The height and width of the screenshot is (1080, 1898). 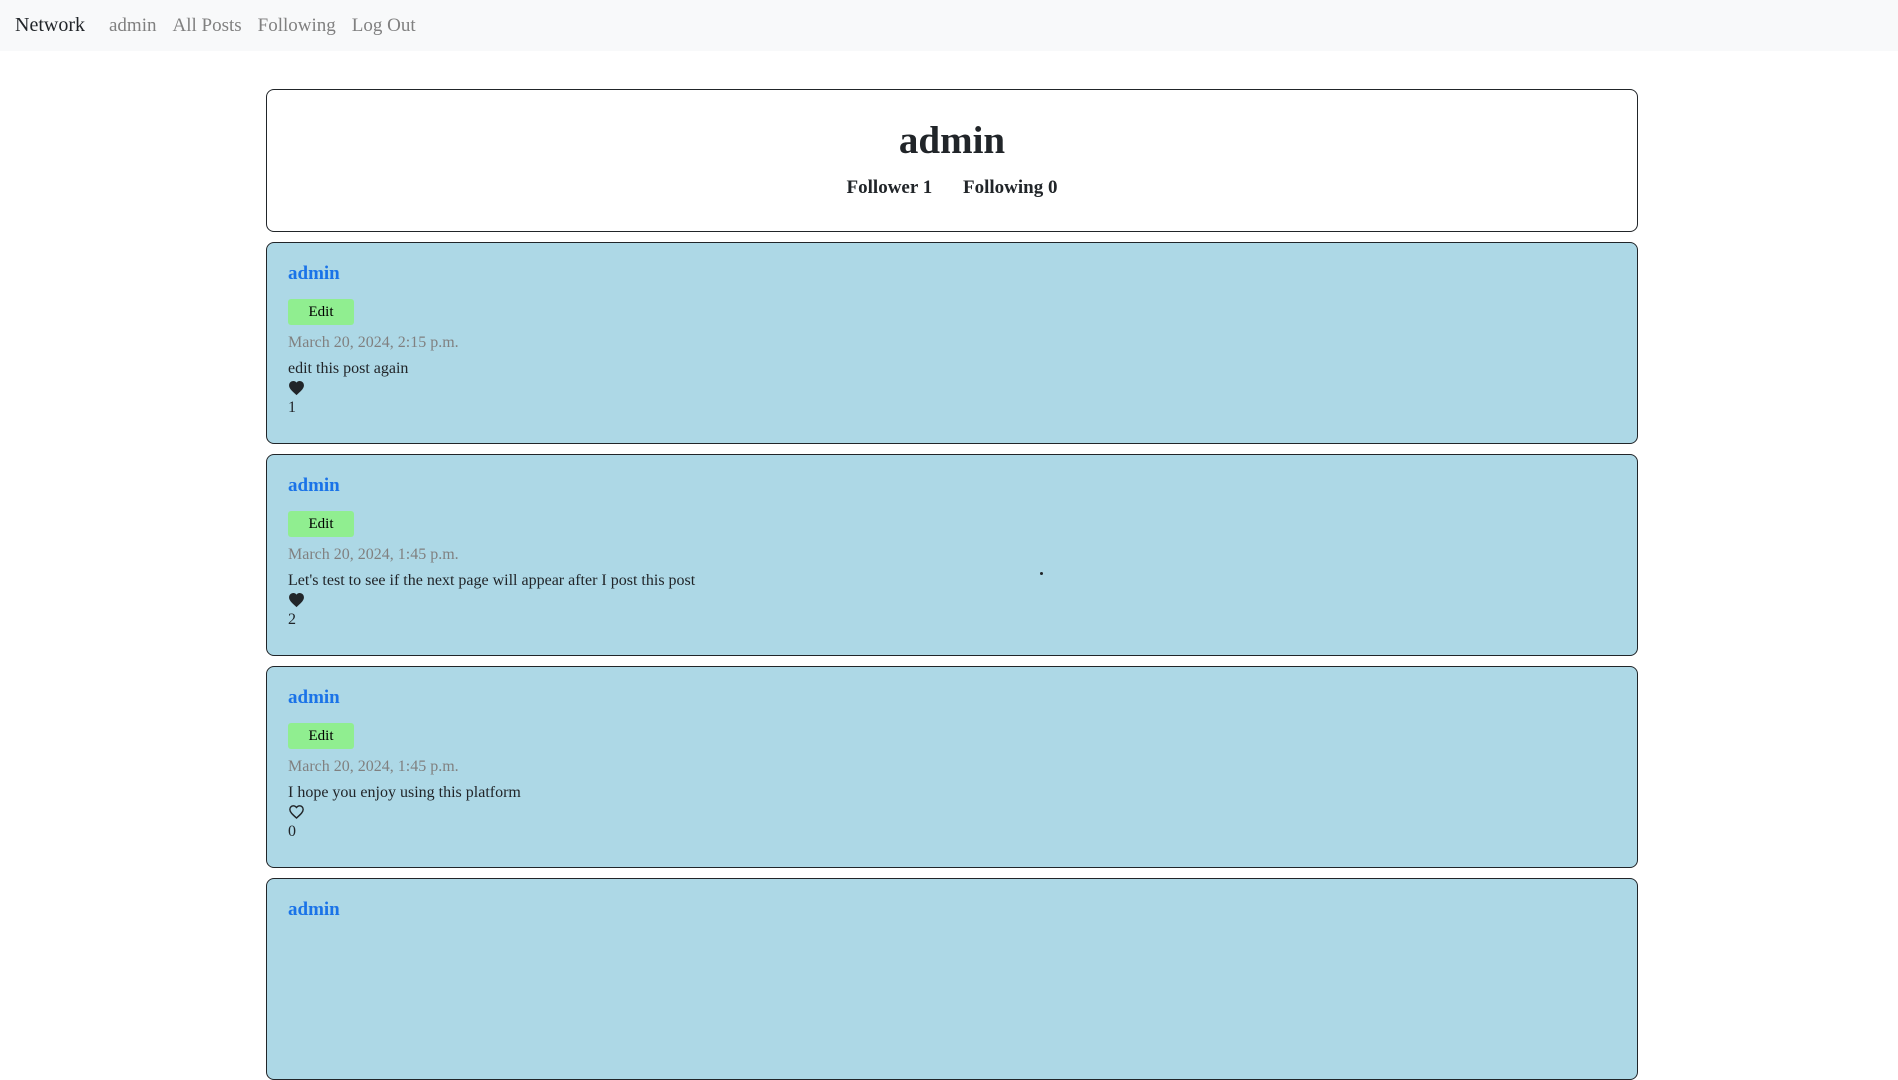 I want to click on post-content: edit this post again, so click(x=348, y=368).